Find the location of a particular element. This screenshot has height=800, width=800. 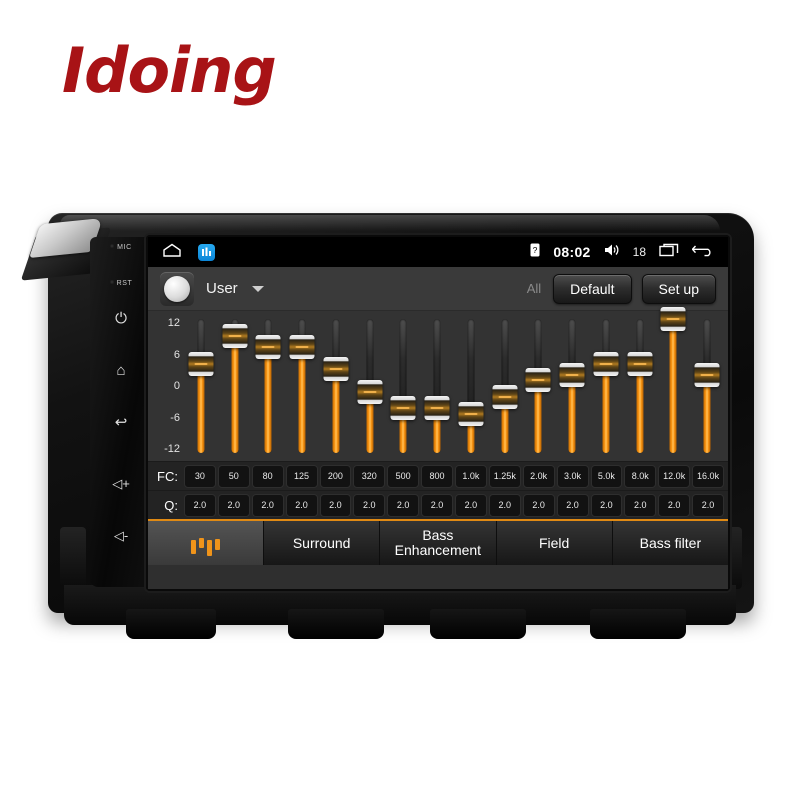

fc-cell: 12.0k is located at coordinates (674, 476).